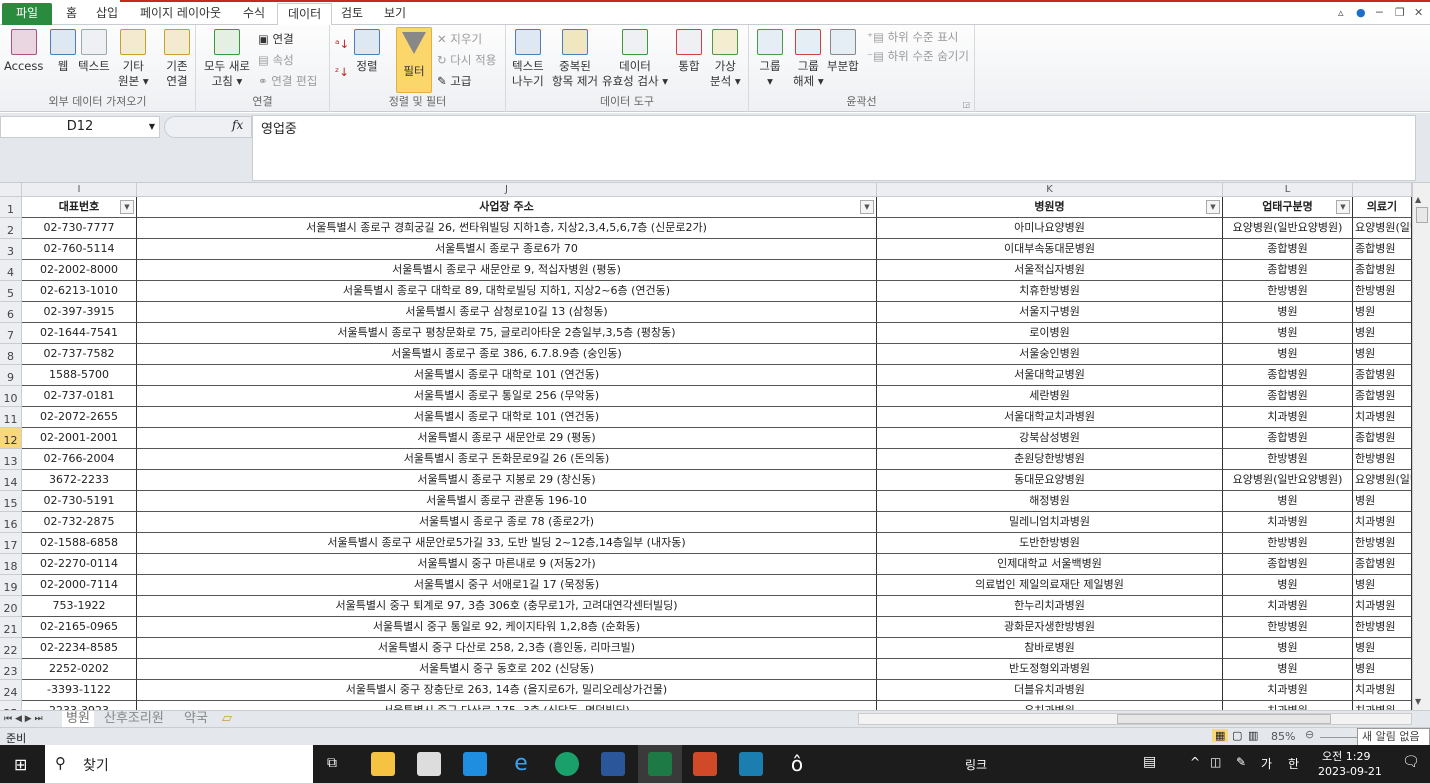 The height and width of the screenshot is (783, 1430). Describe the element at coordinates (1340, 737) in the screenshot. I see `zoom-slider` at that location.